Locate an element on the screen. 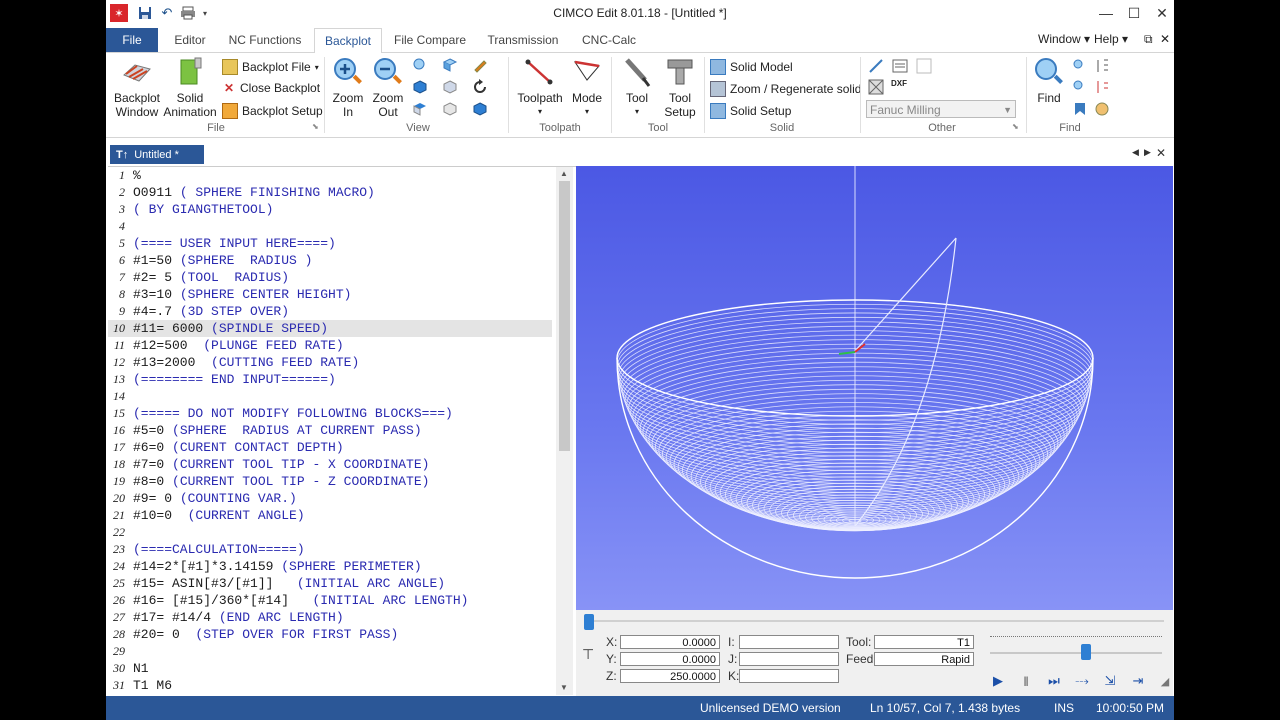 This screenshot has height=720, width=1280. code-line: 28 #20= 0 (STEP OVER FOR FIRST PASS) is located at coordinates (330, 634).